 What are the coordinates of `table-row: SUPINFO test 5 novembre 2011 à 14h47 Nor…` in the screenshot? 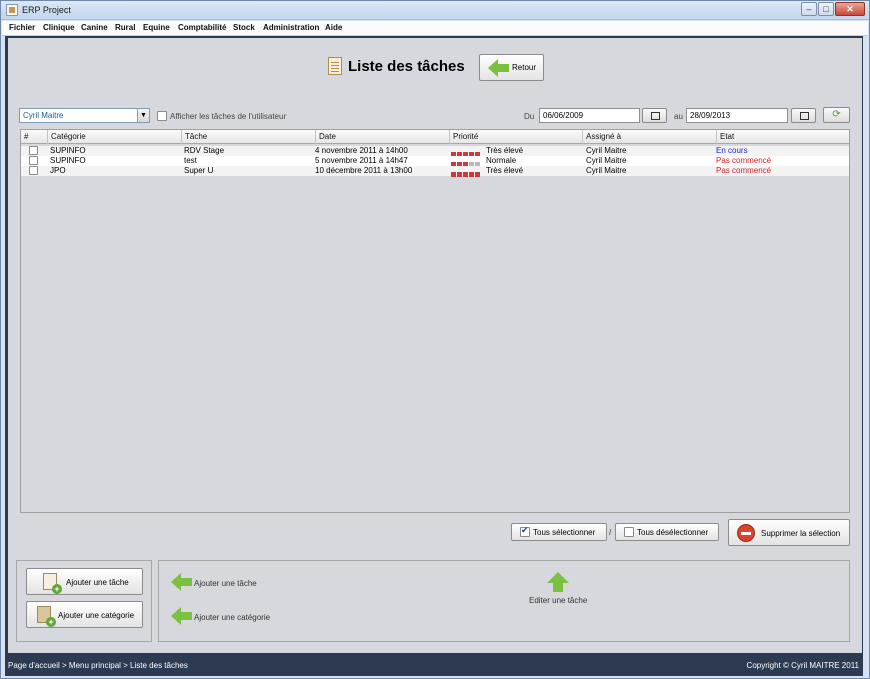 It's located at (435, 161).